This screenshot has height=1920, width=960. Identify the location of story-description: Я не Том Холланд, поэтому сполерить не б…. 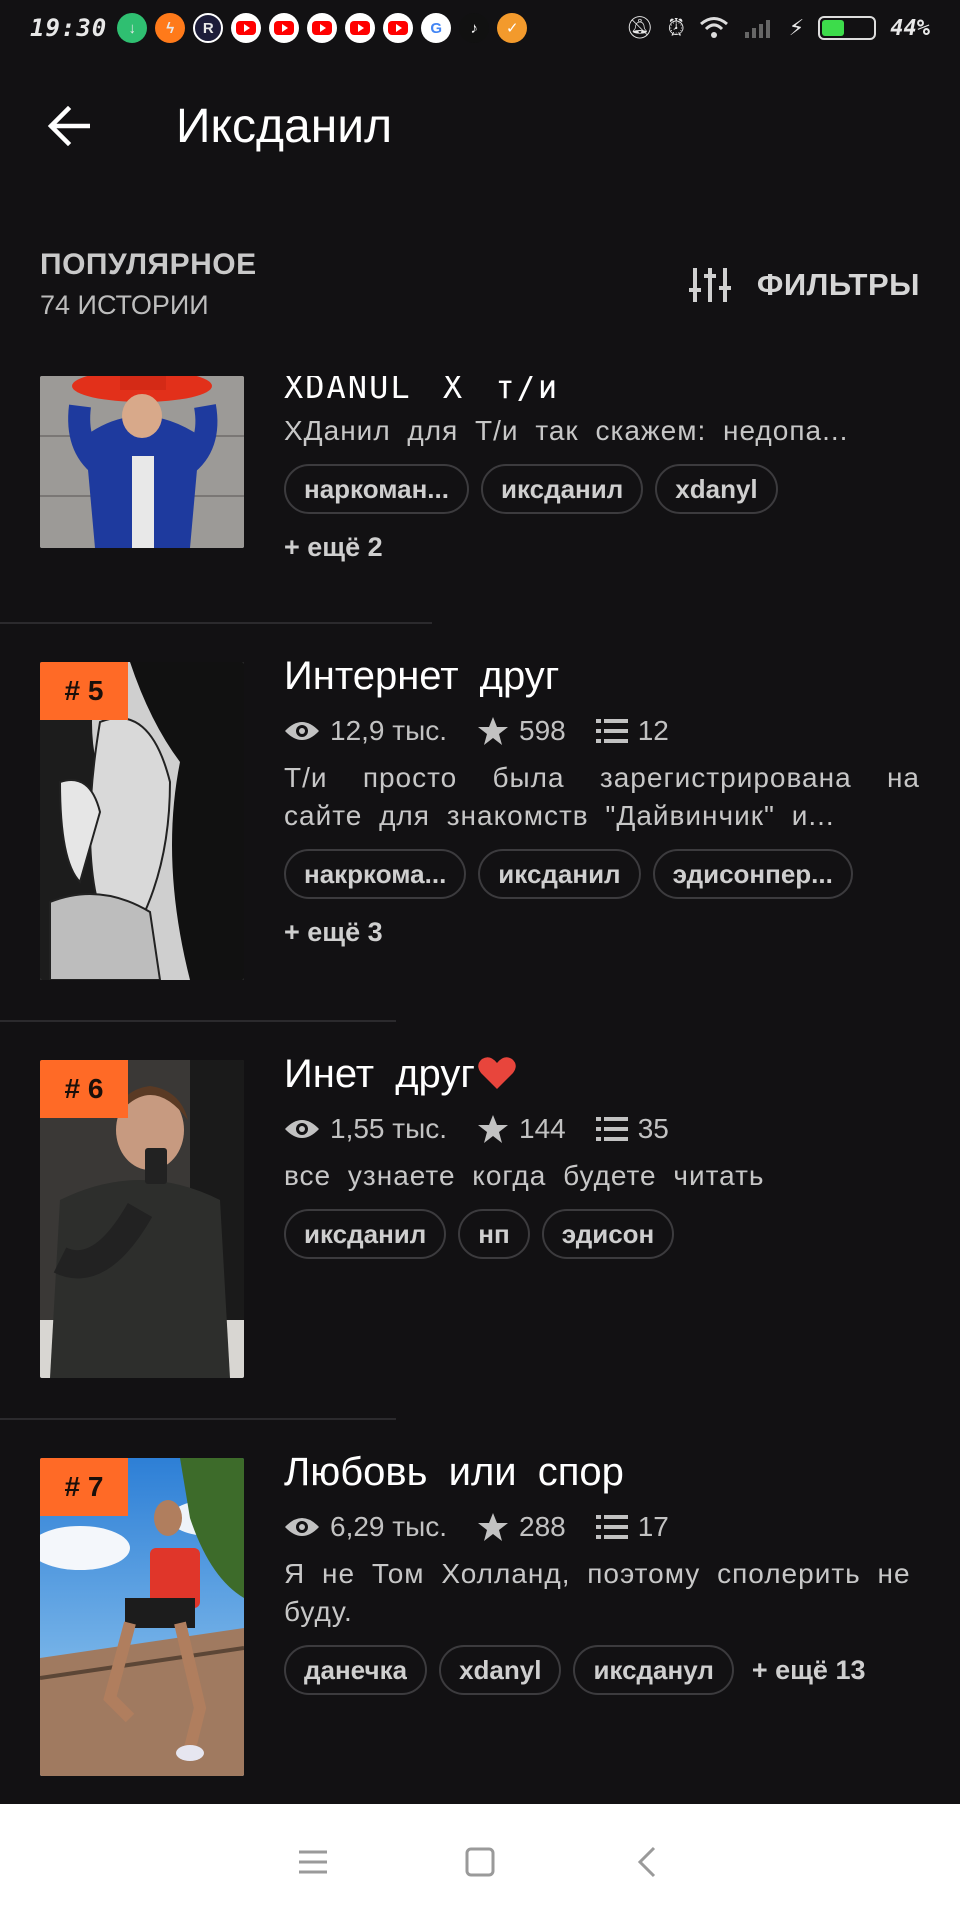
(597, 1592).